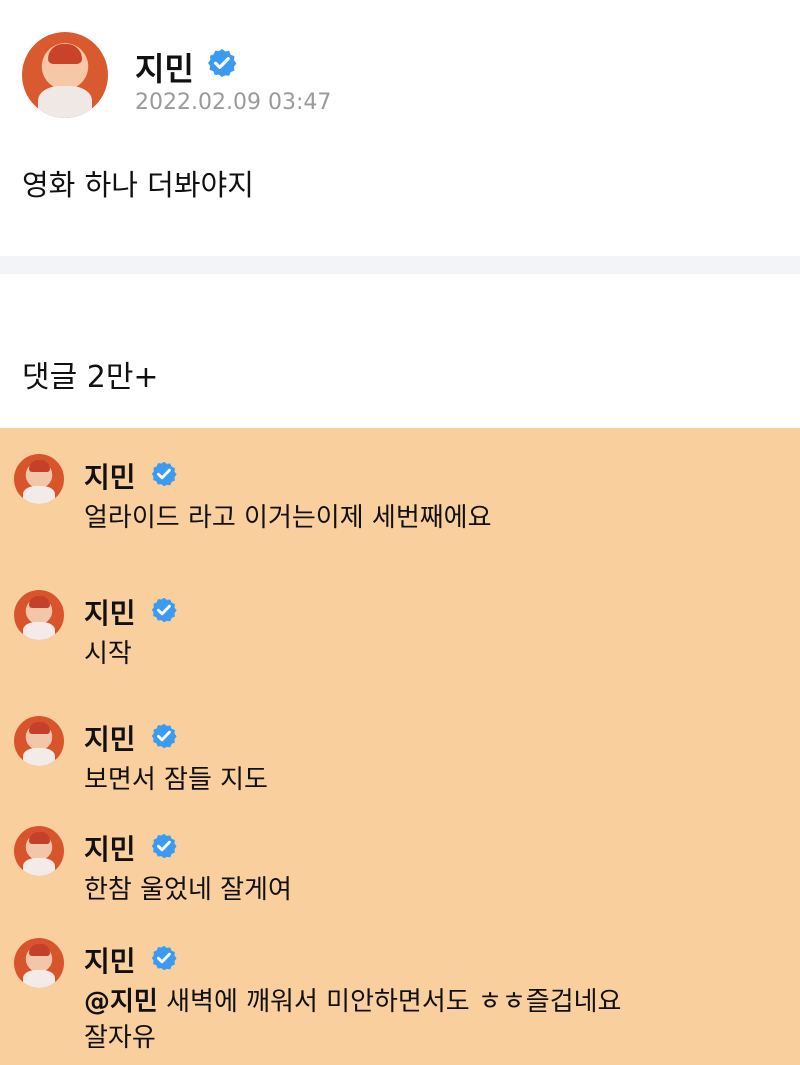 Image resolution: width=800 pixels, height=1065 pixels. I want to click on comments-count-title: 댓글 2만+, so click(90, 377).